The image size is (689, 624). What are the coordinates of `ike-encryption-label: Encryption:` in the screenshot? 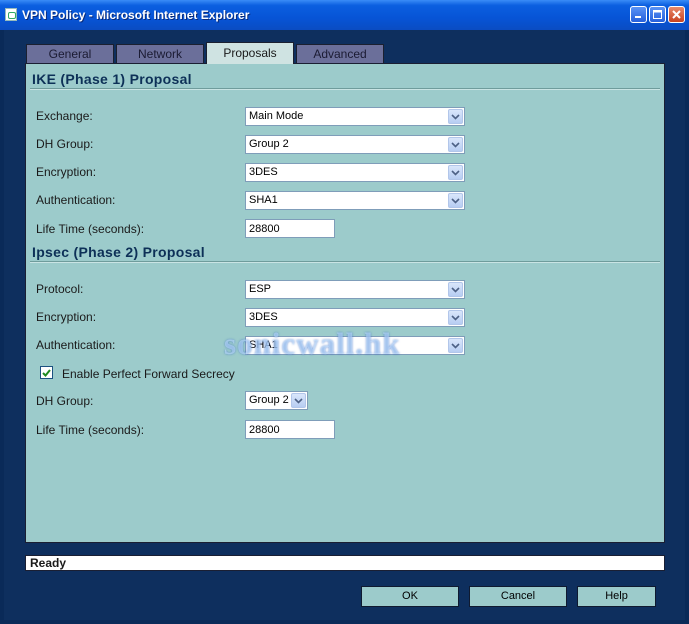 It's located at (66, 172).